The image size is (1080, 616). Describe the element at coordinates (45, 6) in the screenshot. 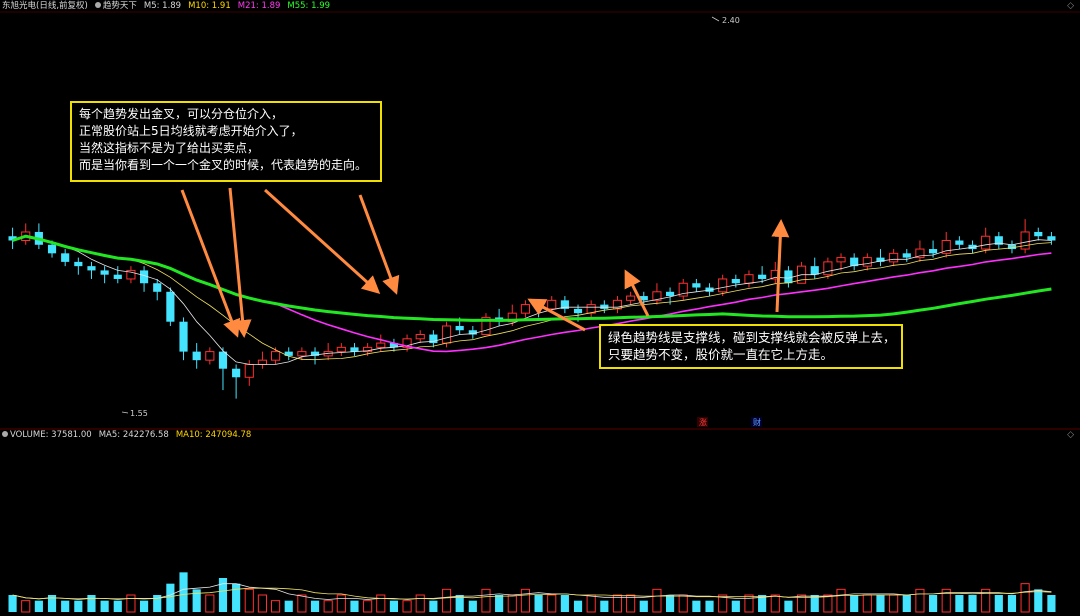

I see `stock-name: 东旭光电(日线,前复权)` at that location.